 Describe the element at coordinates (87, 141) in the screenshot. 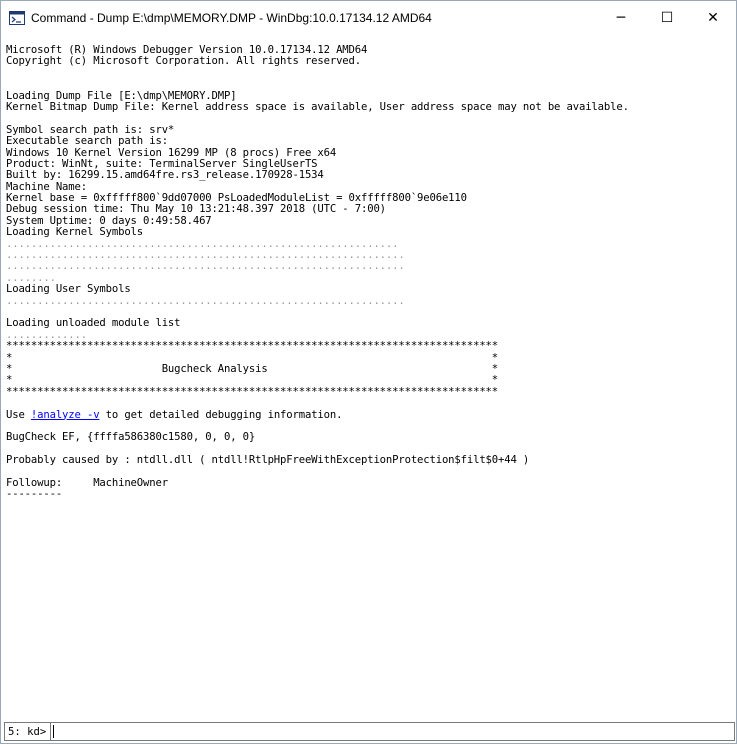

I see `output-line: Executable search path is:` at that location.